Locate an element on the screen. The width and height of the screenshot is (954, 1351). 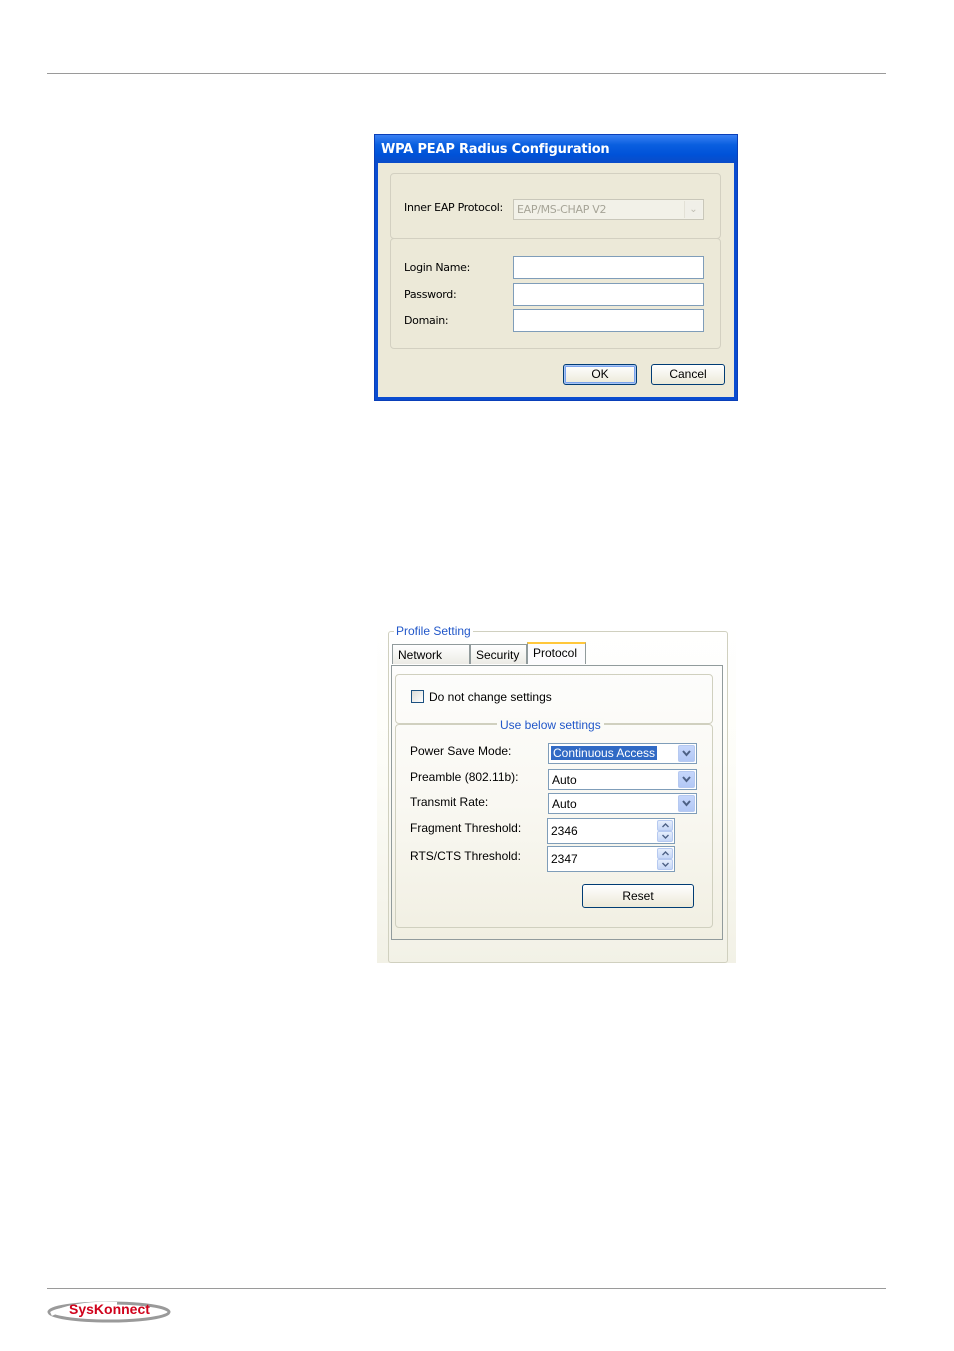
rts-cts-threshold-value: 2347 is located at coordinates (564, 859).